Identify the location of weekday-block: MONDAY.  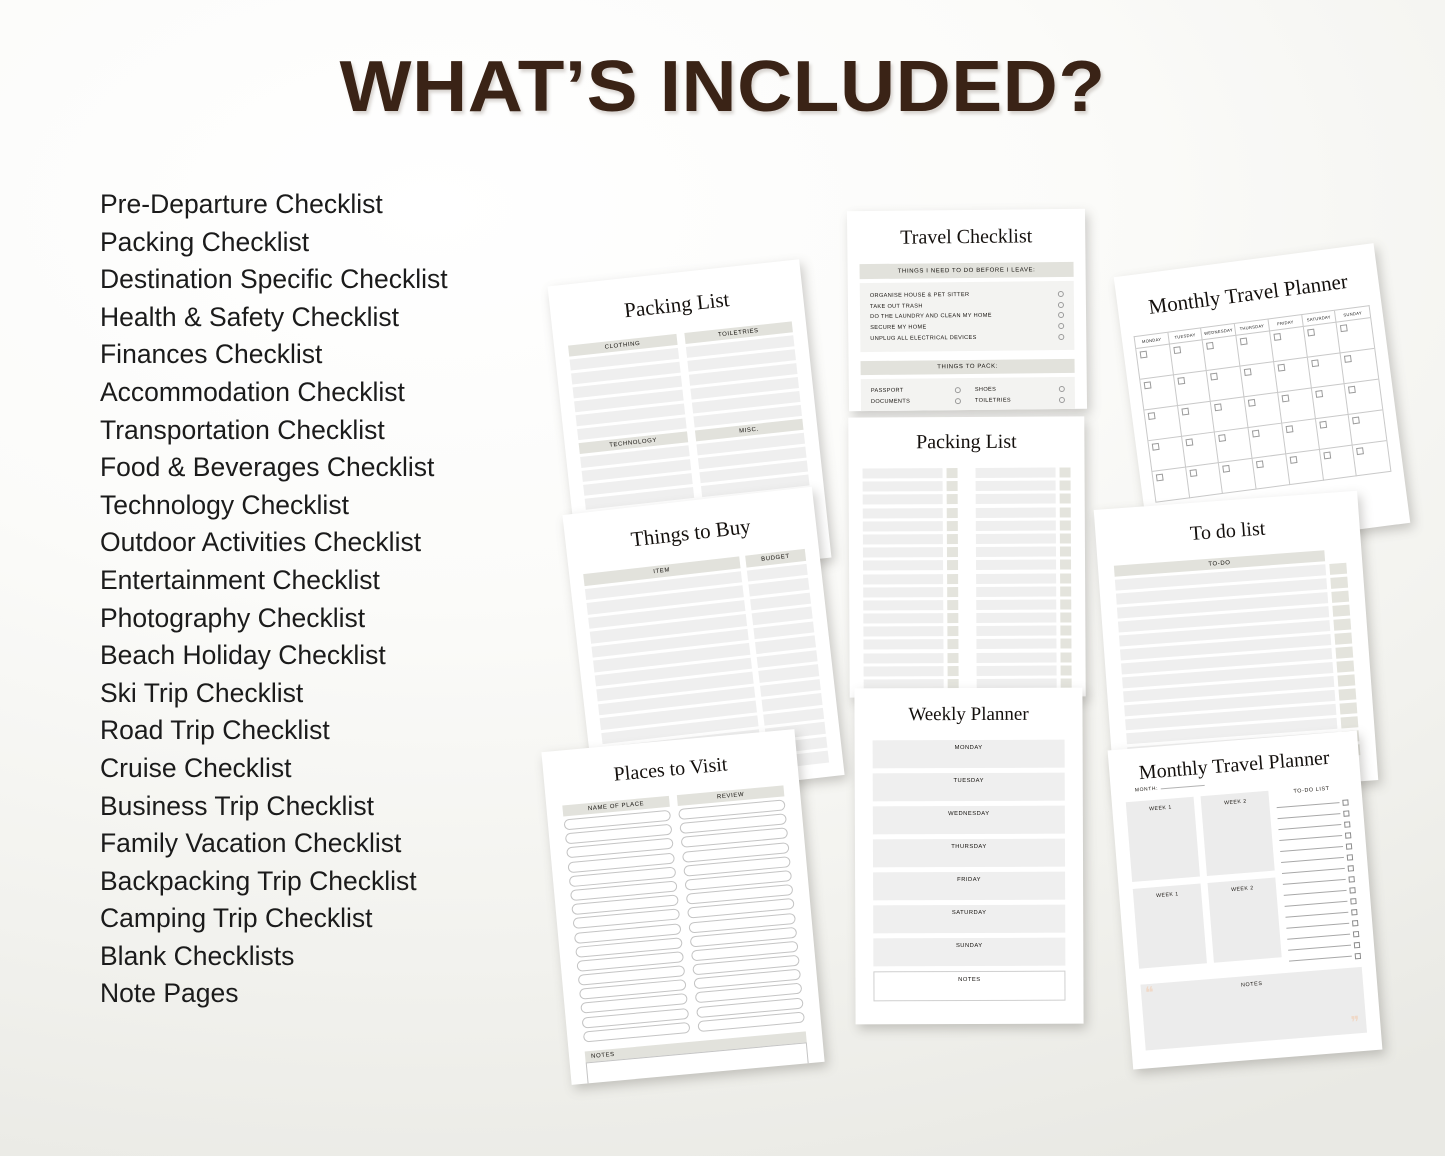
(968, 754).